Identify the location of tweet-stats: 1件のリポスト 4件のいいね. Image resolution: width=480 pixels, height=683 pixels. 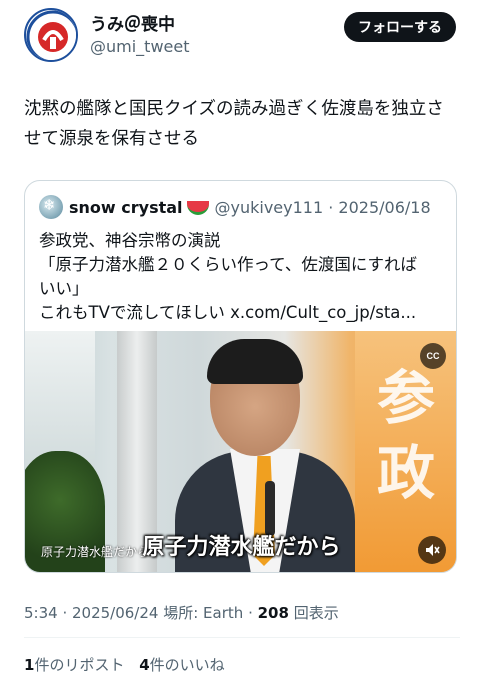
(129, 664).